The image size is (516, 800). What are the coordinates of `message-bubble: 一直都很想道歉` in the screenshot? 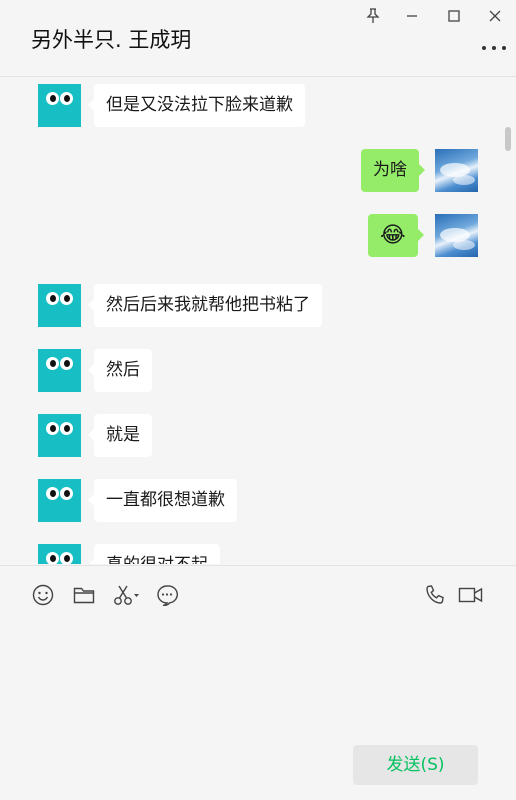 It's located at (162, 500).